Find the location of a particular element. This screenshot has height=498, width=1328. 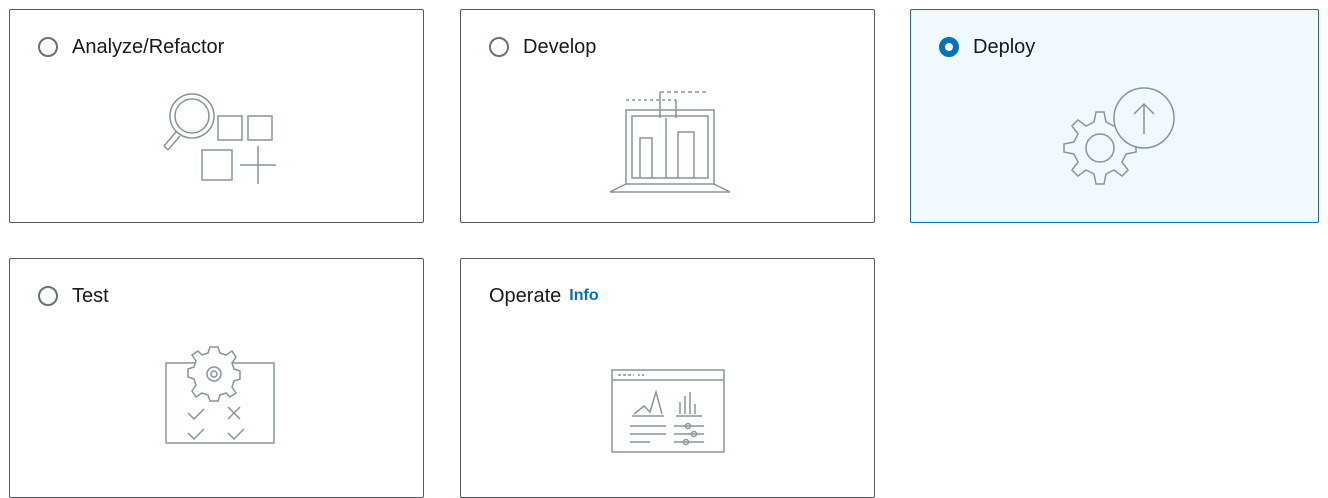

tile-analyze-refactor: Analyze/Refactor is located at coordinates (216, 116).